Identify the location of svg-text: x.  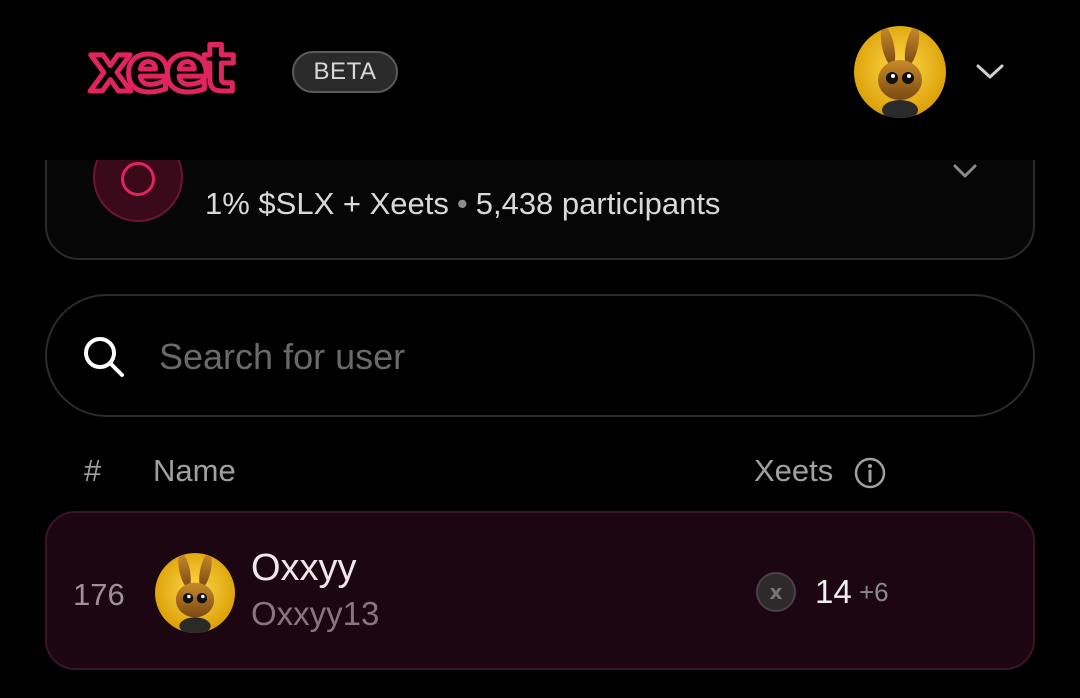
(776, 592).